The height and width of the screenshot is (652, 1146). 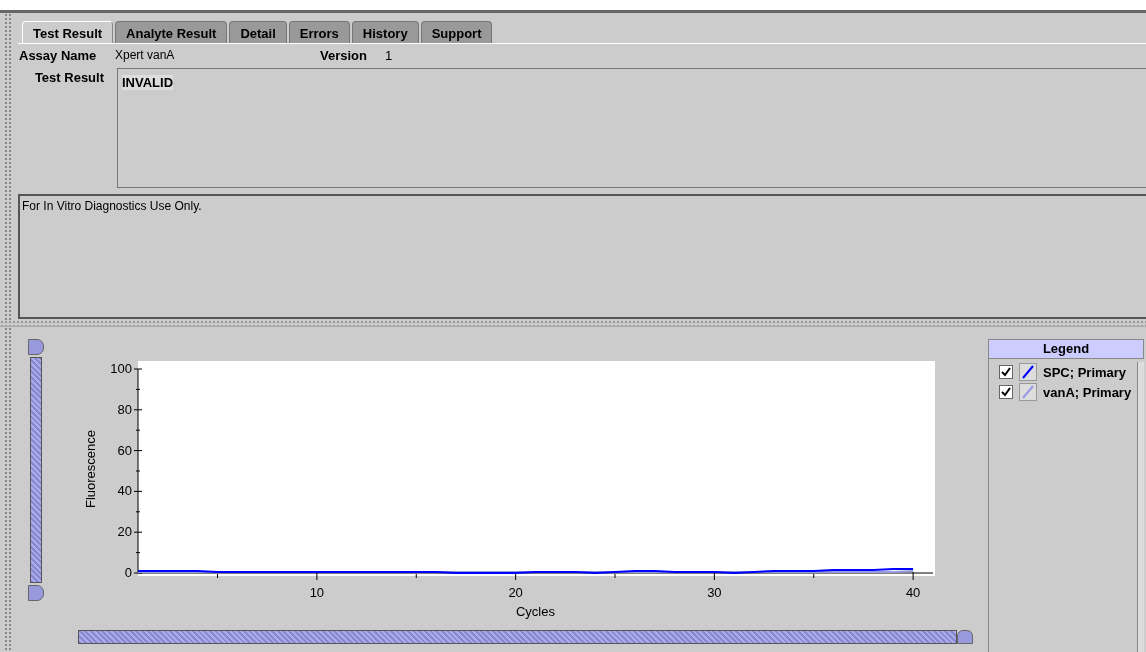 I want to click on legend-label: vanA; Primary, so click(x=1087, y=392).